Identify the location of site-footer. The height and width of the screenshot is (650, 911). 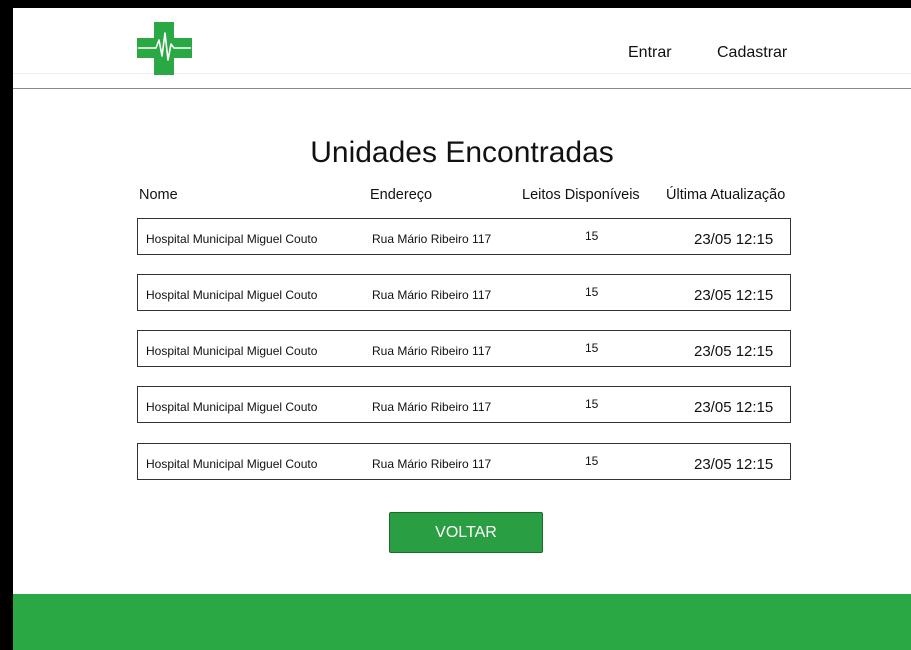
(462, 622).